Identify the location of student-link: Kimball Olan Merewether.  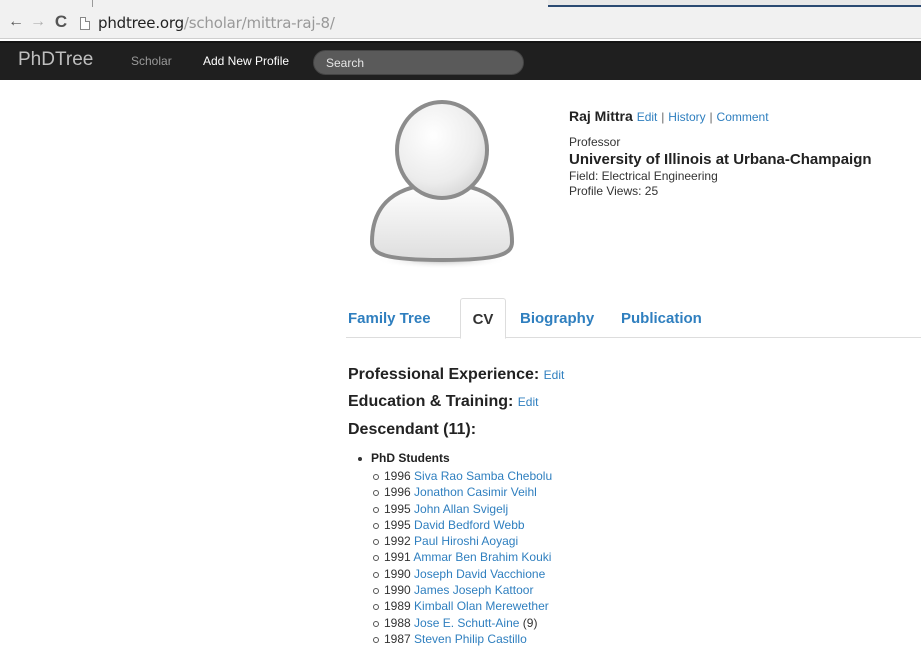
(481, 606).